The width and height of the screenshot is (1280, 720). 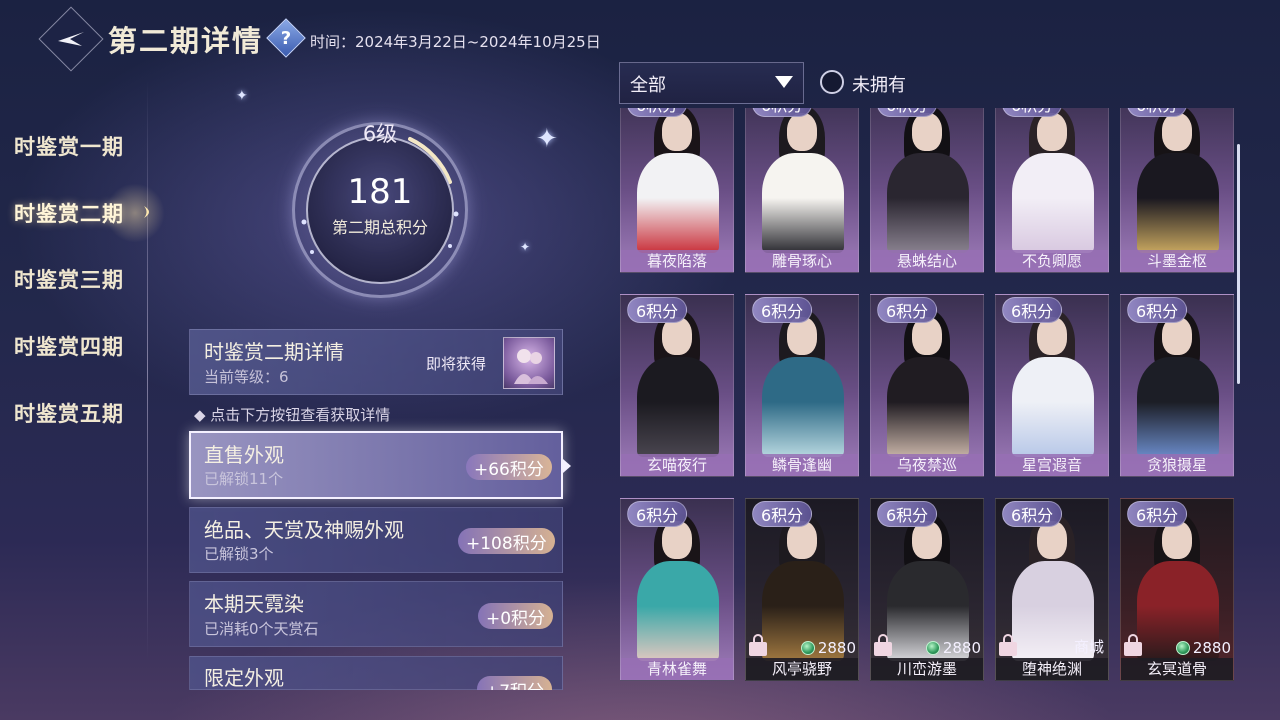 What do you see at coordinates (927, 465) in the screenshot?
I see `outfit-name: 乌夜禁巡` at bounding box center [927, 465].